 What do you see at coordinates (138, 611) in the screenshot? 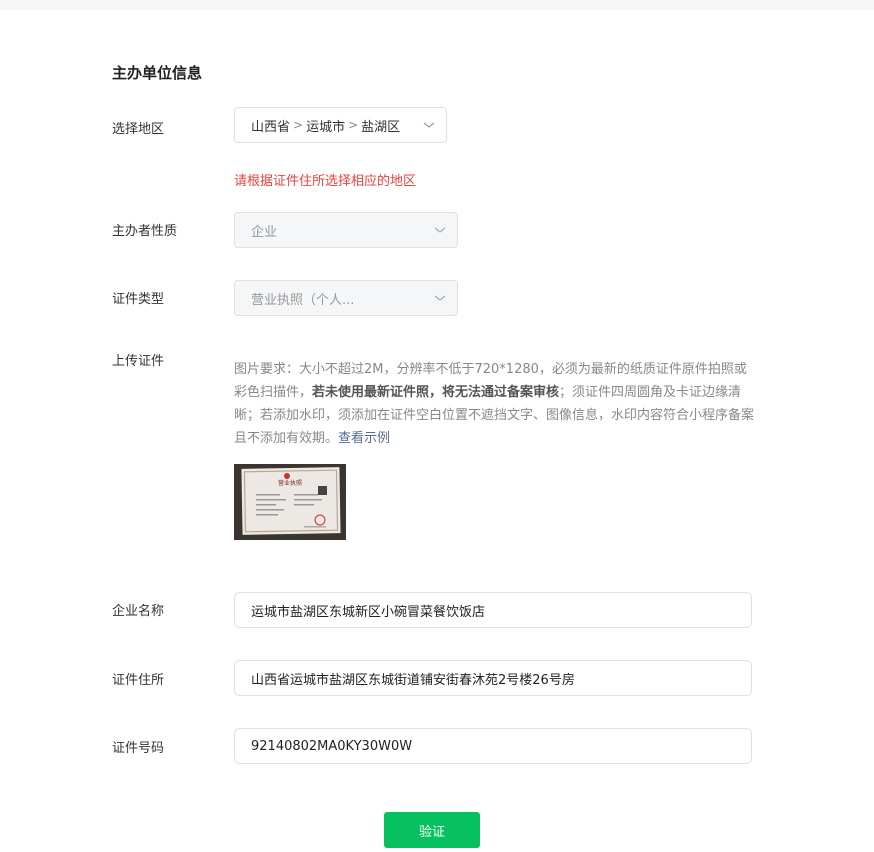
I see `company-name-label: 企业名称` at bounding box center [138, 611].